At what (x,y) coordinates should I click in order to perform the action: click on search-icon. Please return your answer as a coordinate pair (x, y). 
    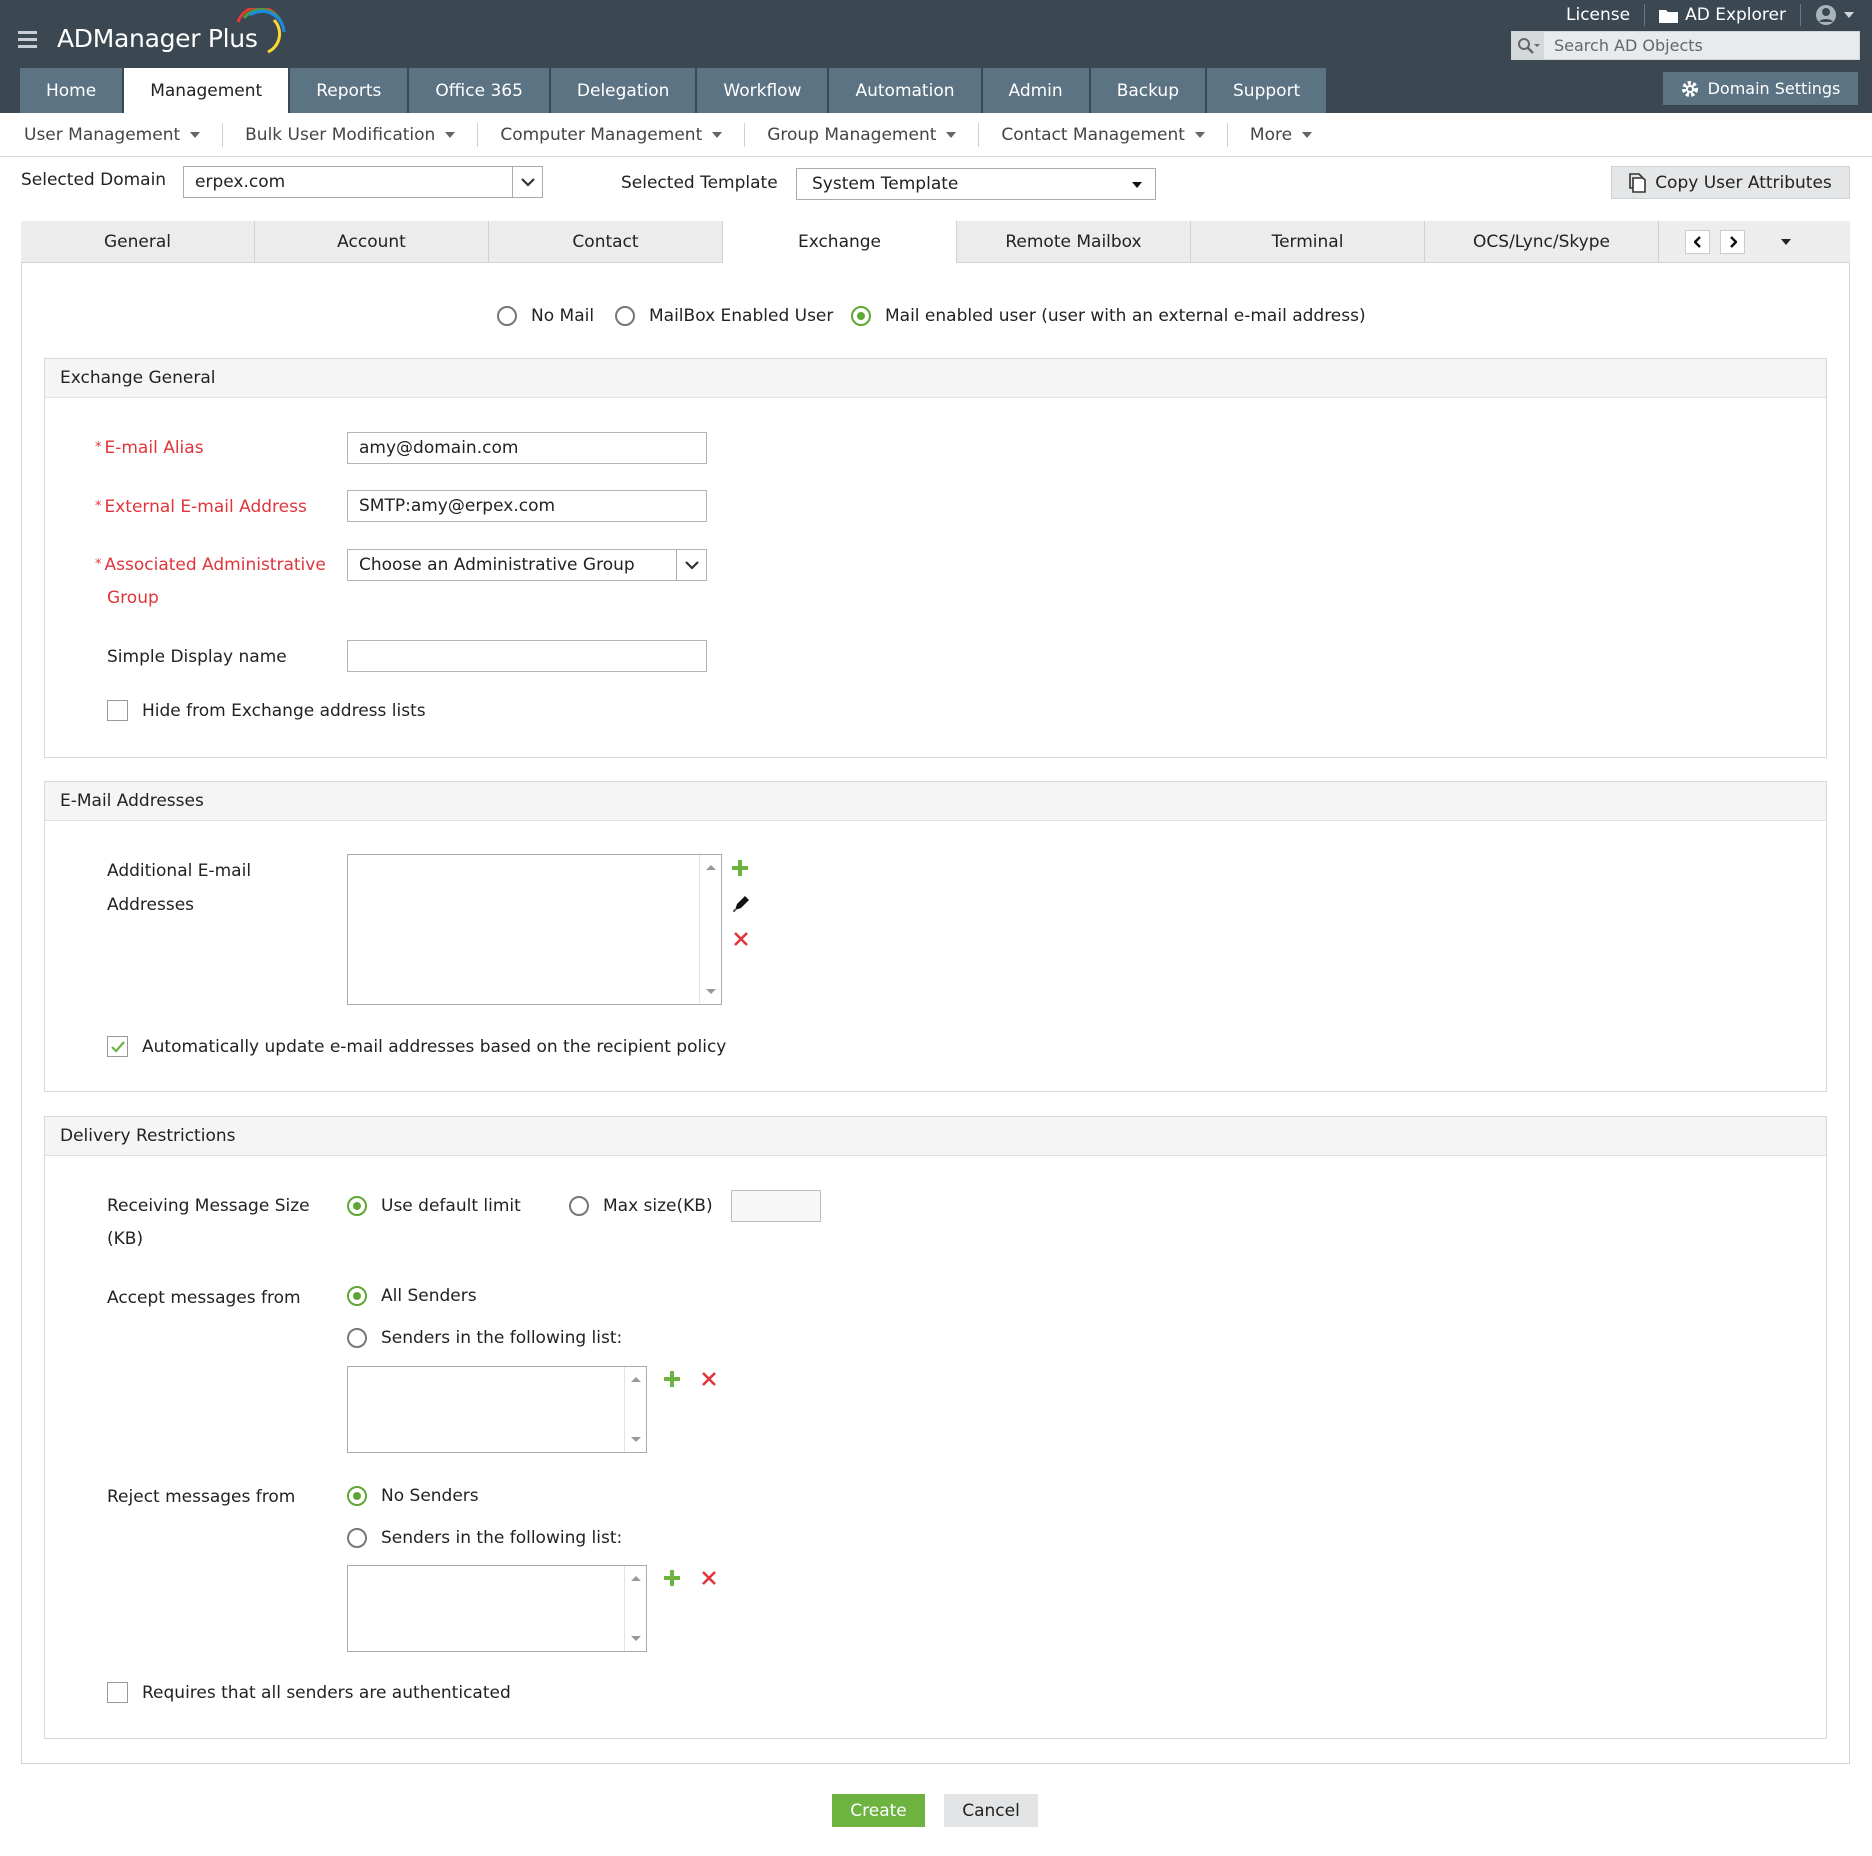
    Looking at the image, I should click on (1528, 45).